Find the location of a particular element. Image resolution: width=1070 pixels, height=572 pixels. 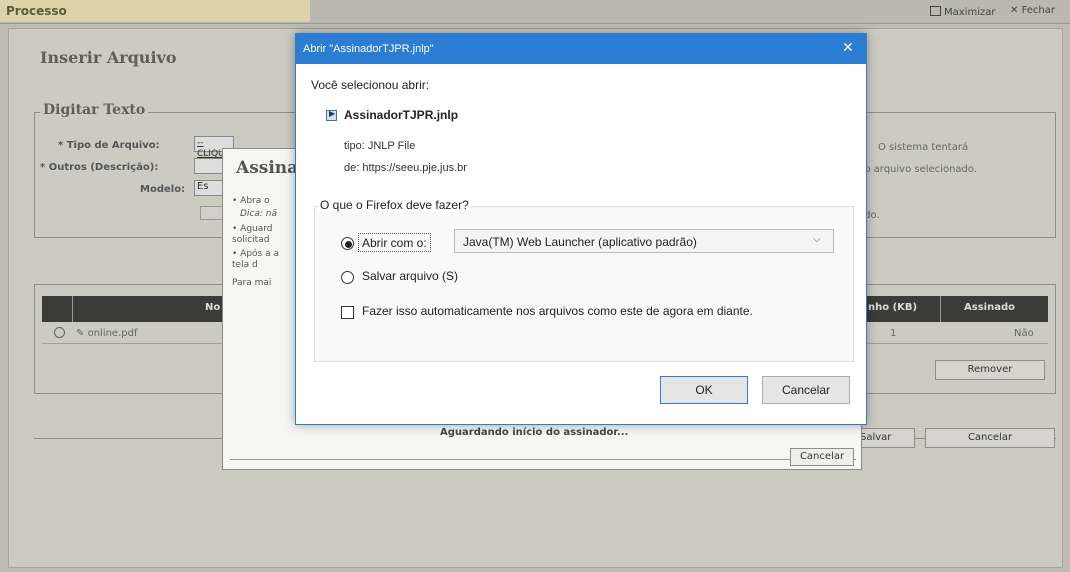

dialog-from-line: de: https://seeu.pje.jus.br is located at coordinates (405, 168).